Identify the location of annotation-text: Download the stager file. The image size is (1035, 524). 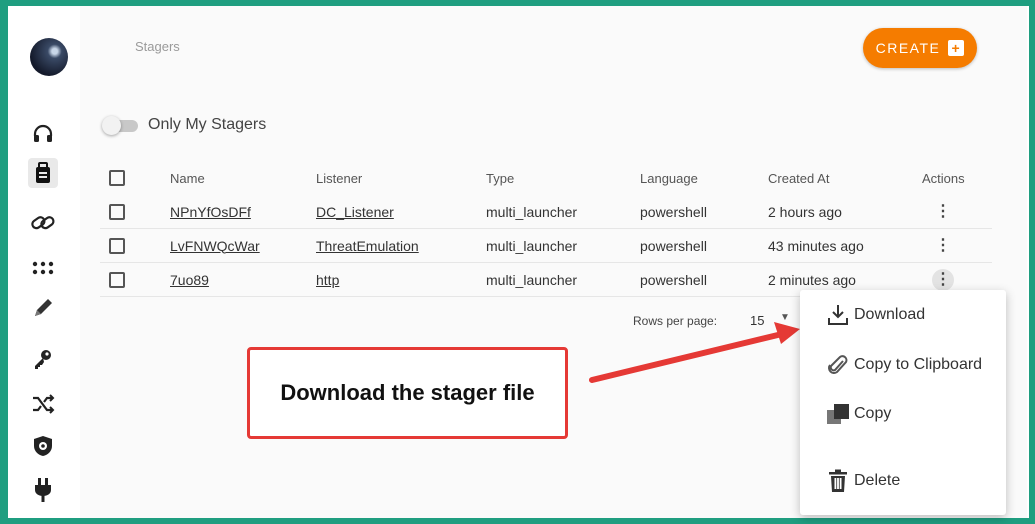
(407, 392).